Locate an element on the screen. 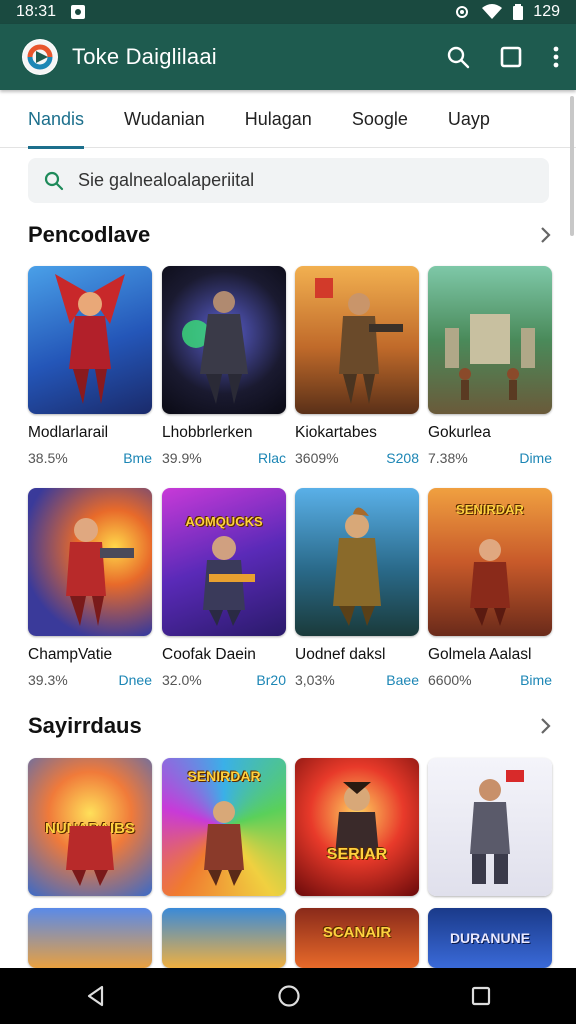  app-bar: Toke Daiglilaai is located at coordinates (288, 57).